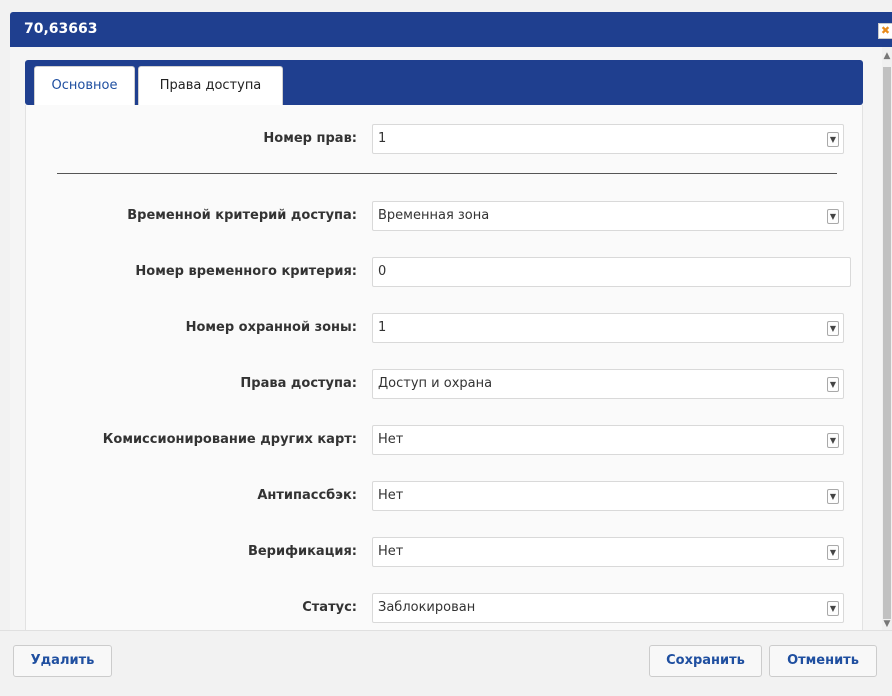 Image resolution: width=892 pixels, height=696 pixels. I want to click on scrollbar-thumb, so click(887, 343).